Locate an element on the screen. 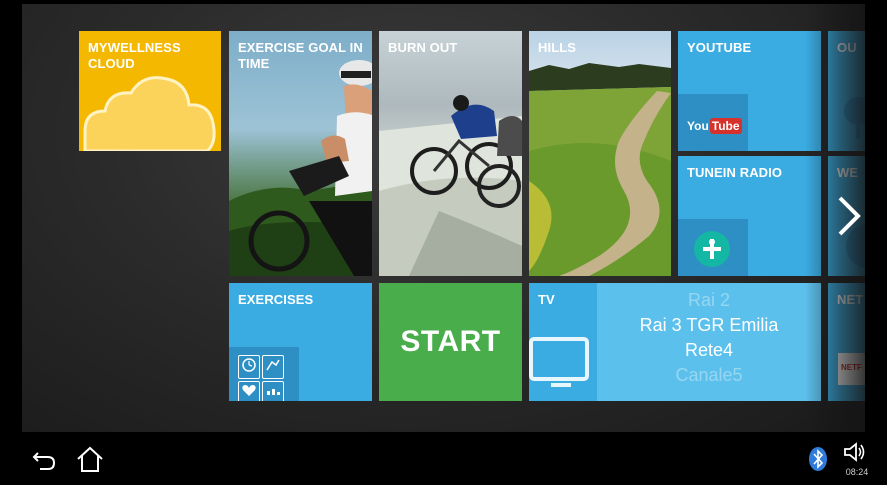 This screenshot has height=485, width=887. tv-icon is located at coordinates (559, 362).